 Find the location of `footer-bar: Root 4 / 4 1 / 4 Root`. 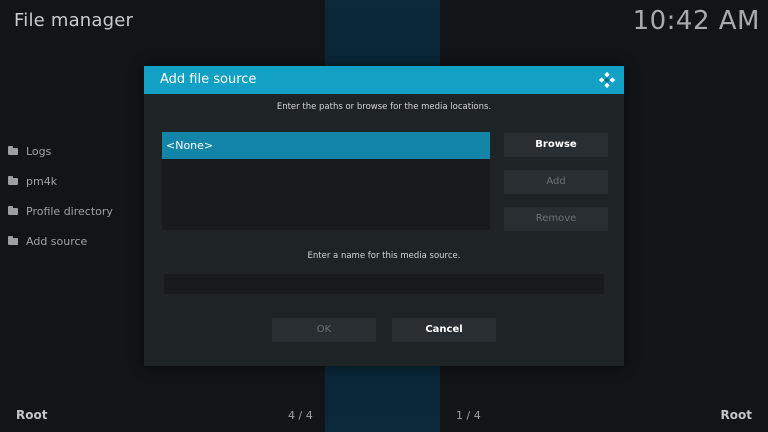

footer-bar: Root 4 / 4 1 / 4 Root is located at coordinates (384, 416).